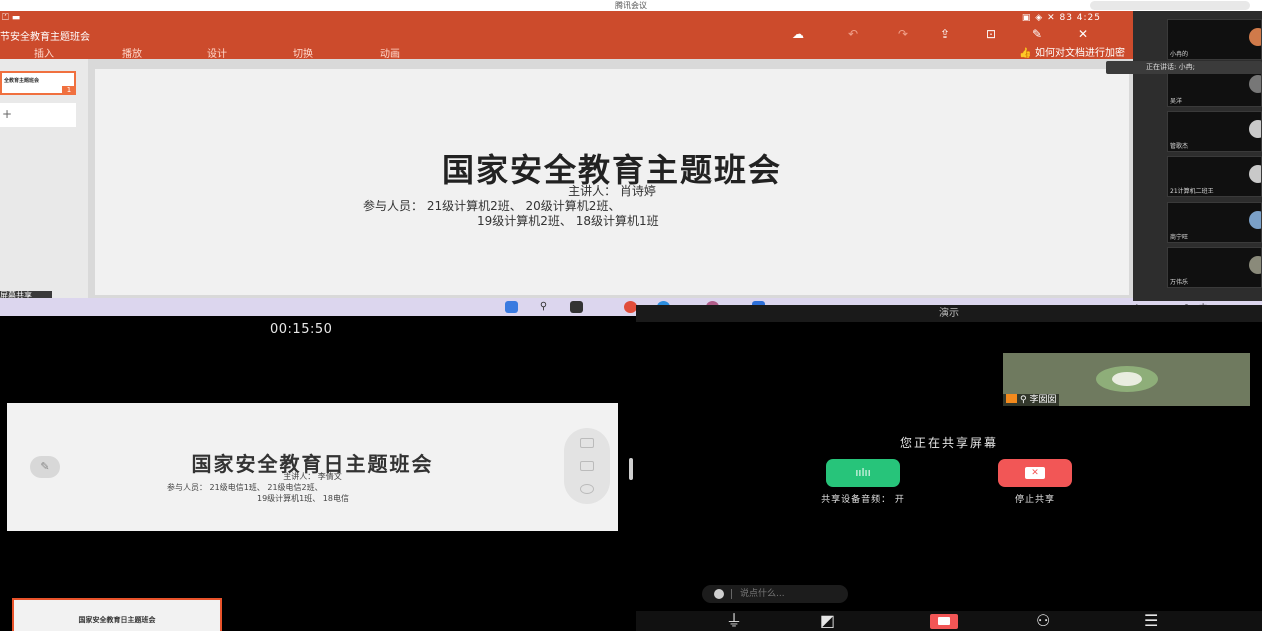  What do you see at coordinates (301, 329) in the screenshot?
I see `meeting-timer: 00:15:50` at bounding box center [301, 329].